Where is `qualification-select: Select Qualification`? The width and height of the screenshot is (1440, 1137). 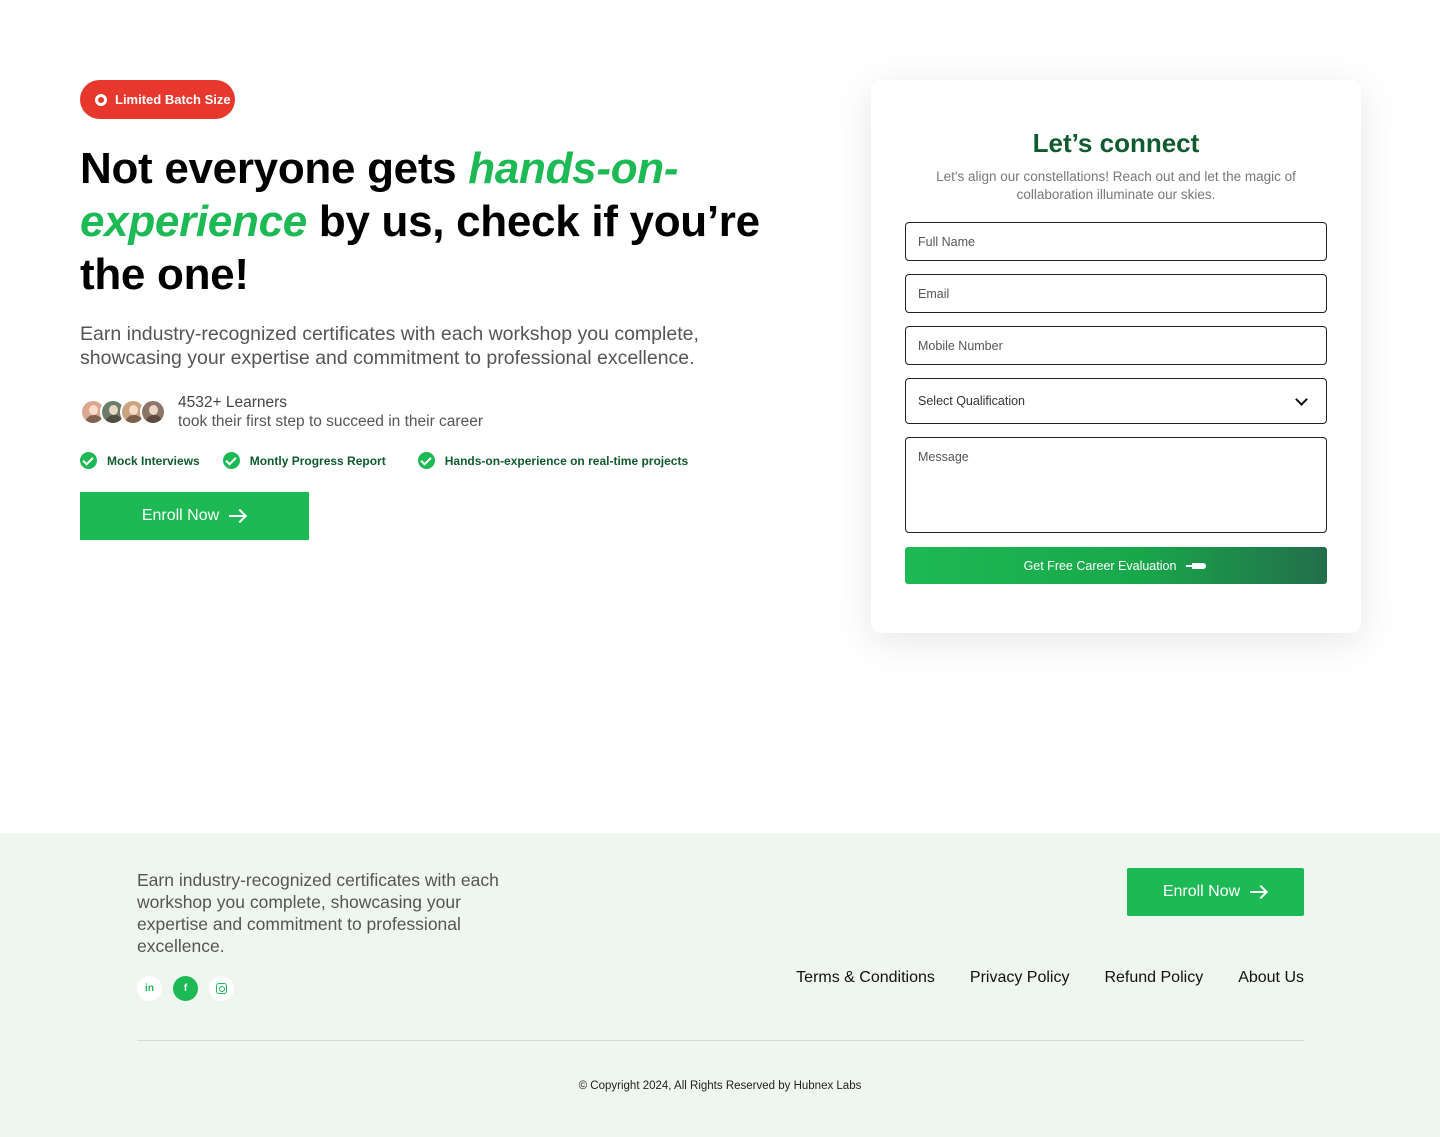 qualification-select: Select Qualification is located at coordinates (1116, 401).